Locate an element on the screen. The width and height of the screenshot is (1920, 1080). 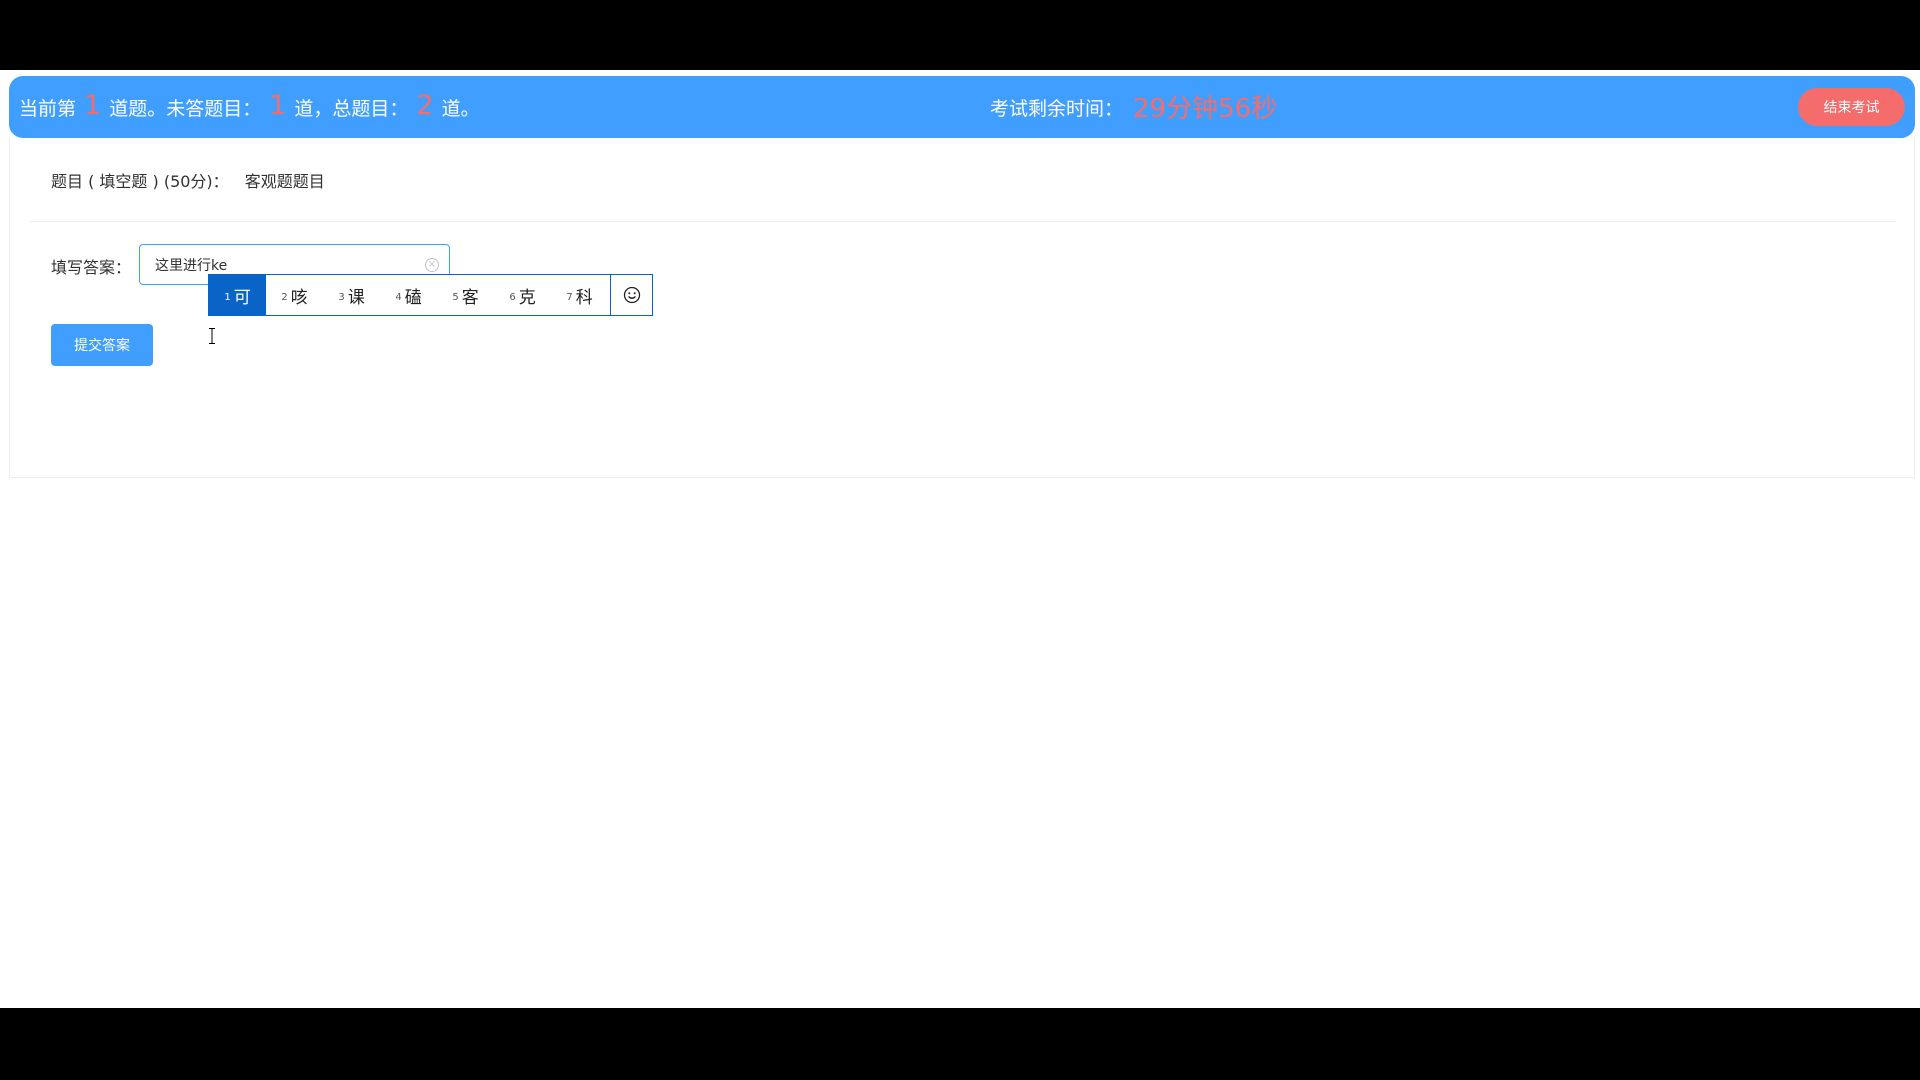
ime-candidate-2: 2 咳 is located at coordinates (294, 295).